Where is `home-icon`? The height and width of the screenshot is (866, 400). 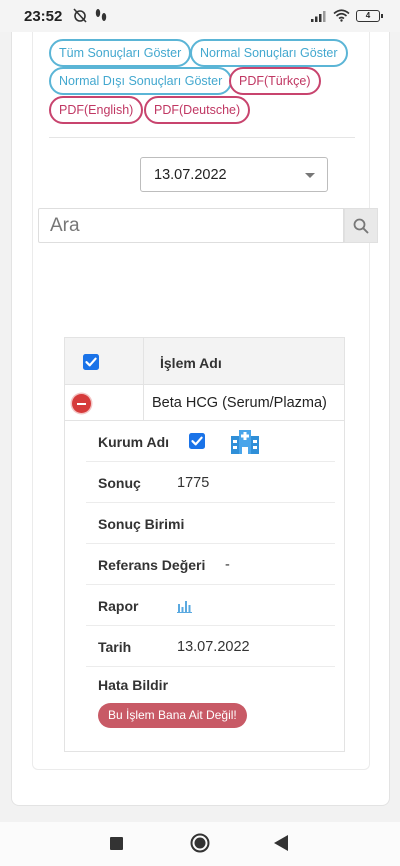
home-icon is located at coordinates (200, 843).